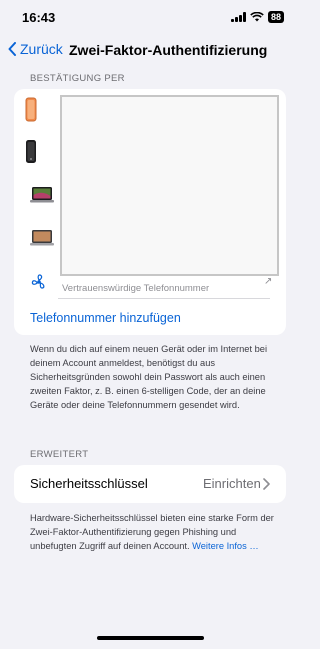 Image resolution: width=320 pixels, height=649 pixels. Describe the element at coordinates (59, 454) in the screenshot. I see `section-header-advanced: ERWEITERT` at that location.